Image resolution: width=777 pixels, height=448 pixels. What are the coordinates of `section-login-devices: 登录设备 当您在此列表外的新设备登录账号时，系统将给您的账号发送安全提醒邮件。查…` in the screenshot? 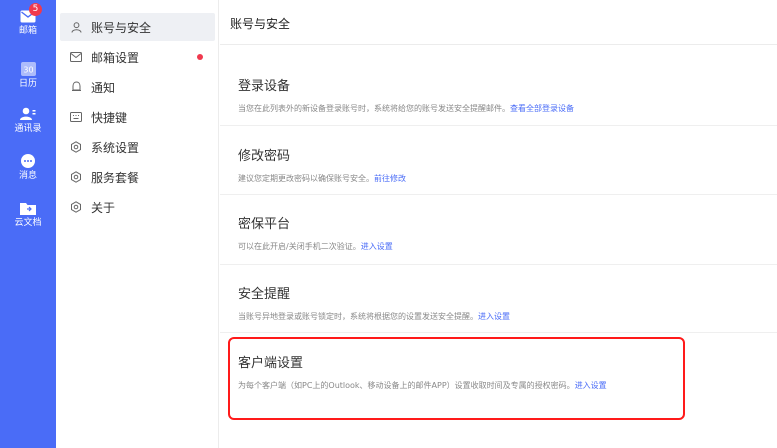 It's located at (497, 94).